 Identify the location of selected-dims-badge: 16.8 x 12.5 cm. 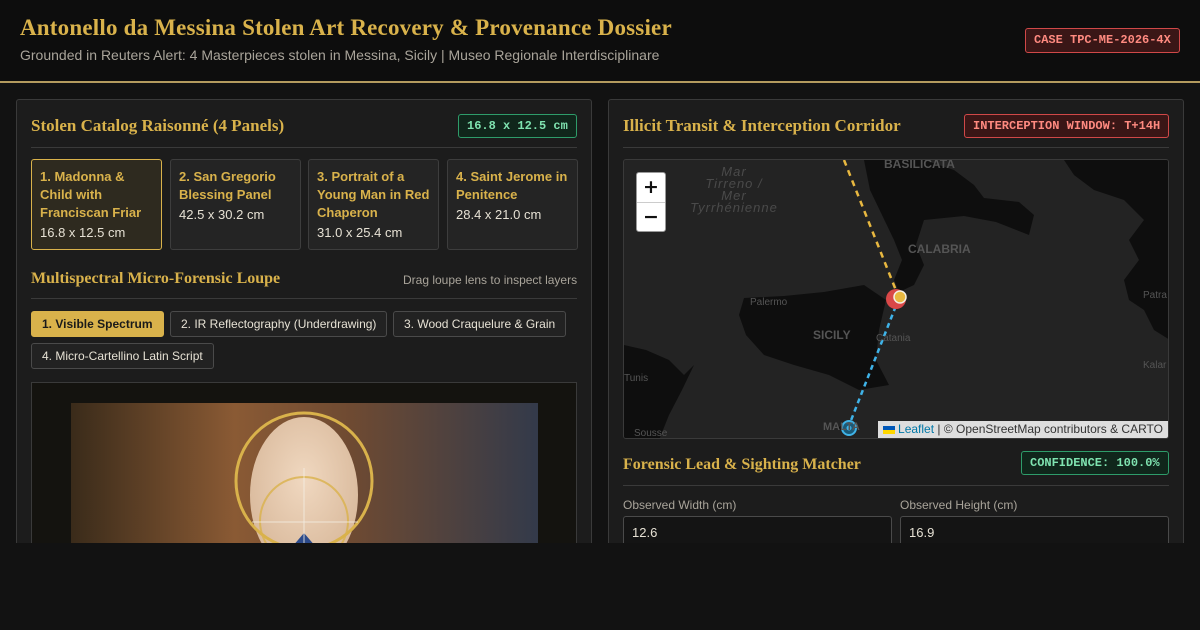
(517, 126).